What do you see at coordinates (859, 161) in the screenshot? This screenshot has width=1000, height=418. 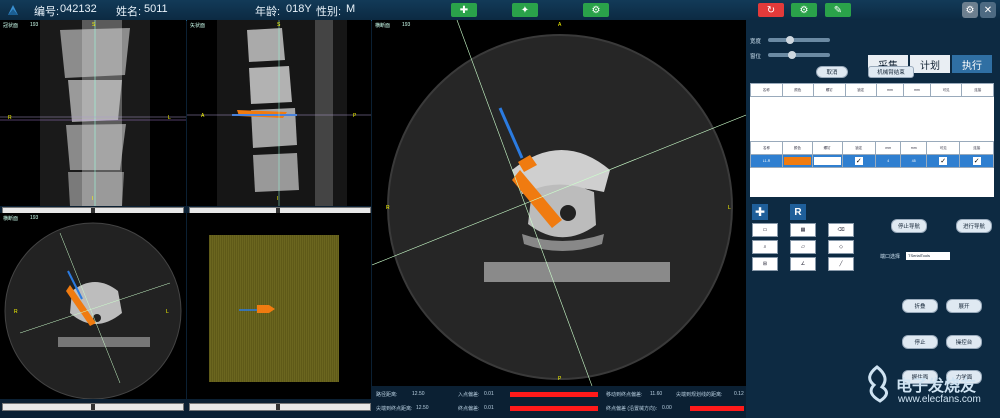 I see `lock-checkbox: ✓` at bounding box center [859, 161].